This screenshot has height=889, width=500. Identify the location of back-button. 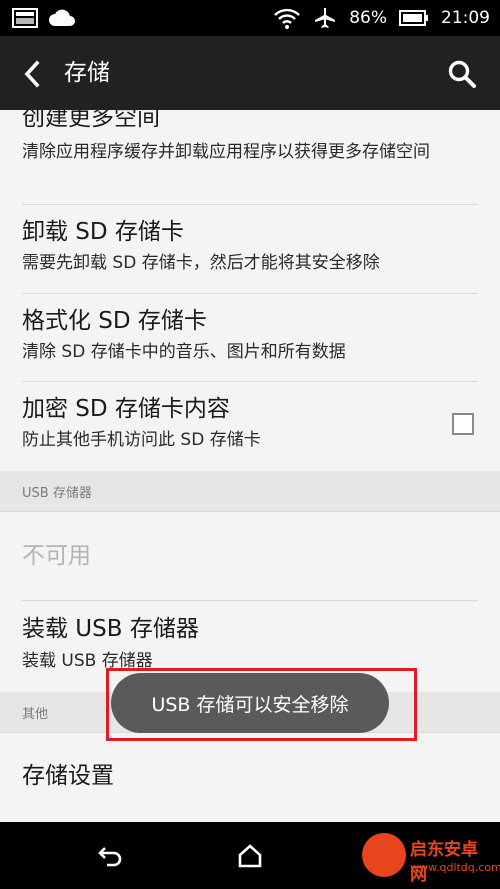
(32, 74).